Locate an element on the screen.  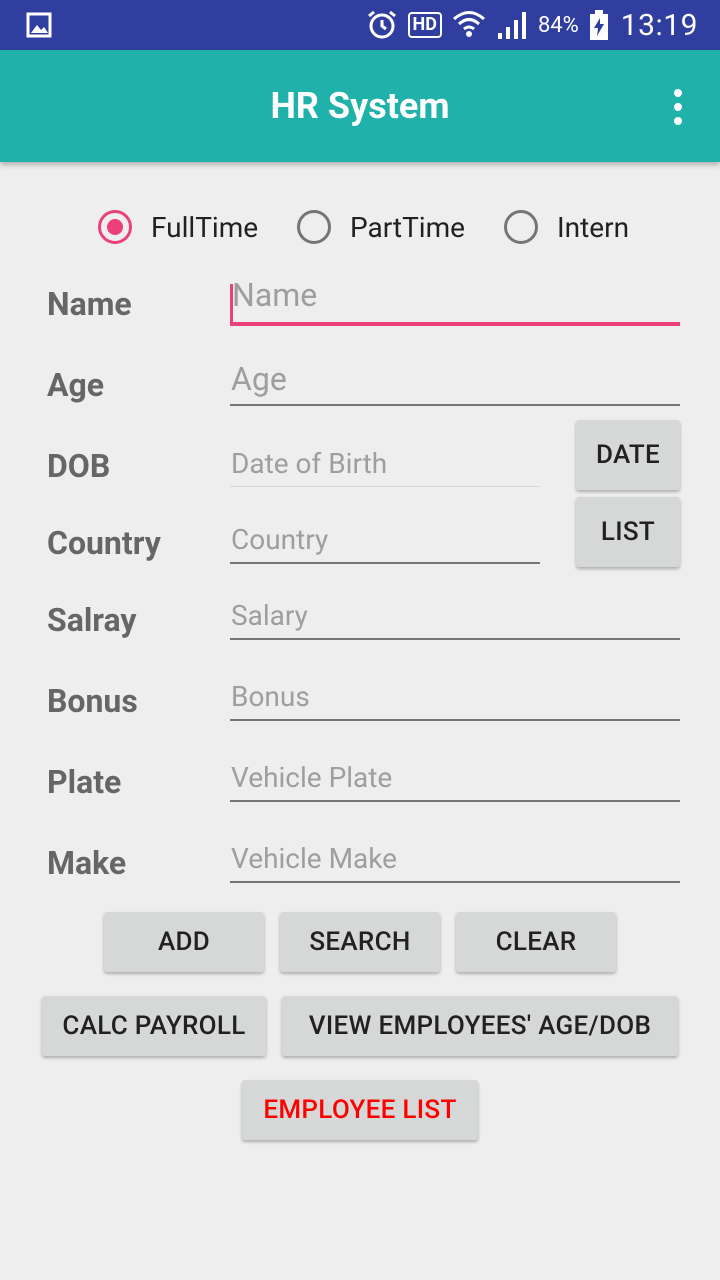
app-title: HR System is located at coordinates (360, 106).